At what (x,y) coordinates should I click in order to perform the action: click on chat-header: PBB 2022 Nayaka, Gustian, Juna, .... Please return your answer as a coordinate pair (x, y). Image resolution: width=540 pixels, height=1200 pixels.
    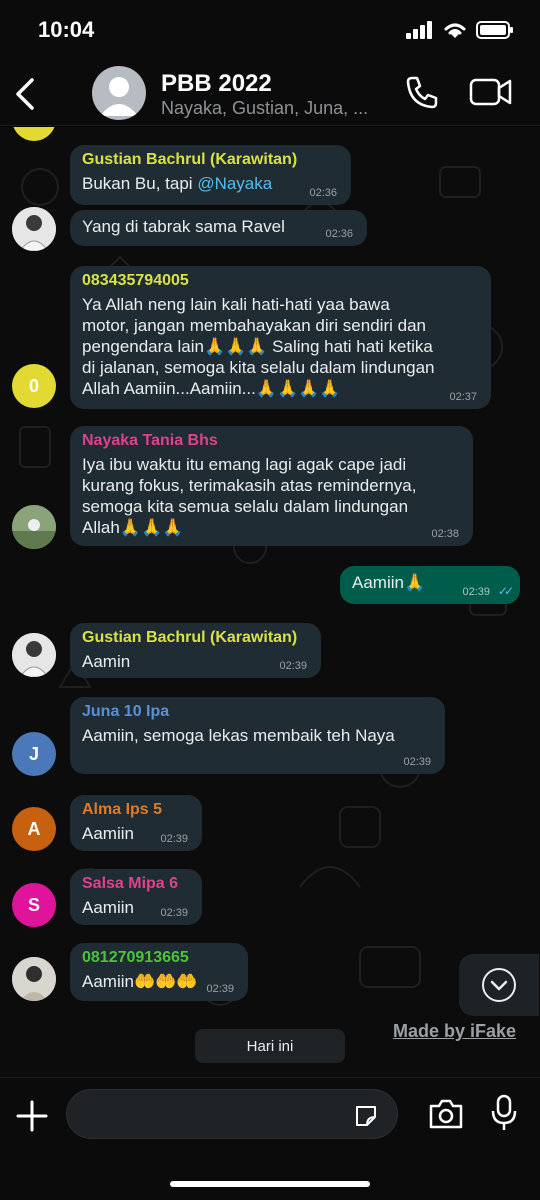
    Looking at the image, I should click on (270, 93).